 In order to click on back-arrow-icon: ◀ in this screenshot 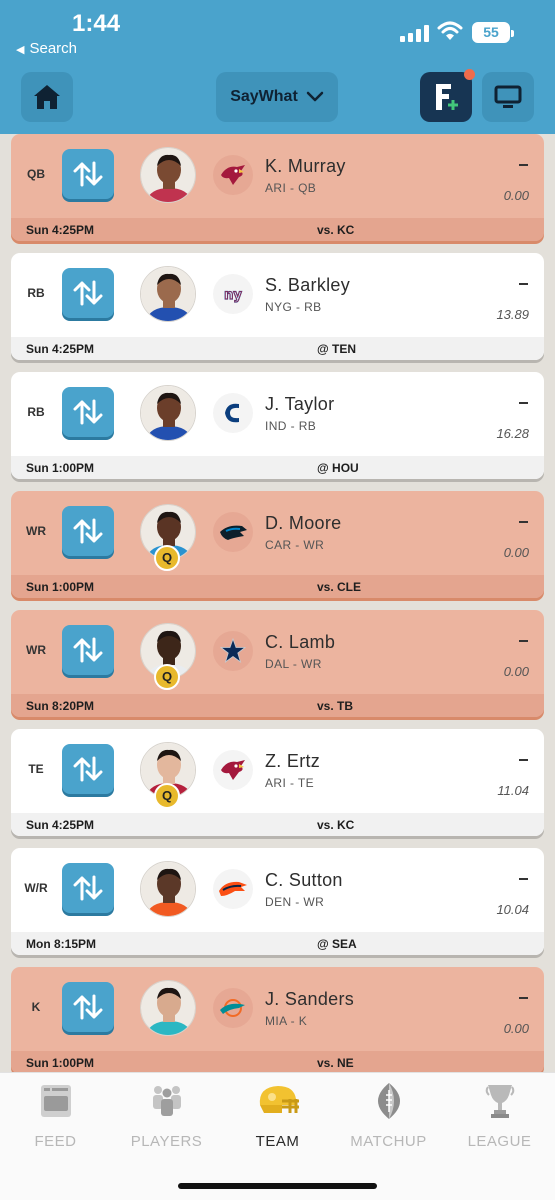, I will do `click(20, 50)`.